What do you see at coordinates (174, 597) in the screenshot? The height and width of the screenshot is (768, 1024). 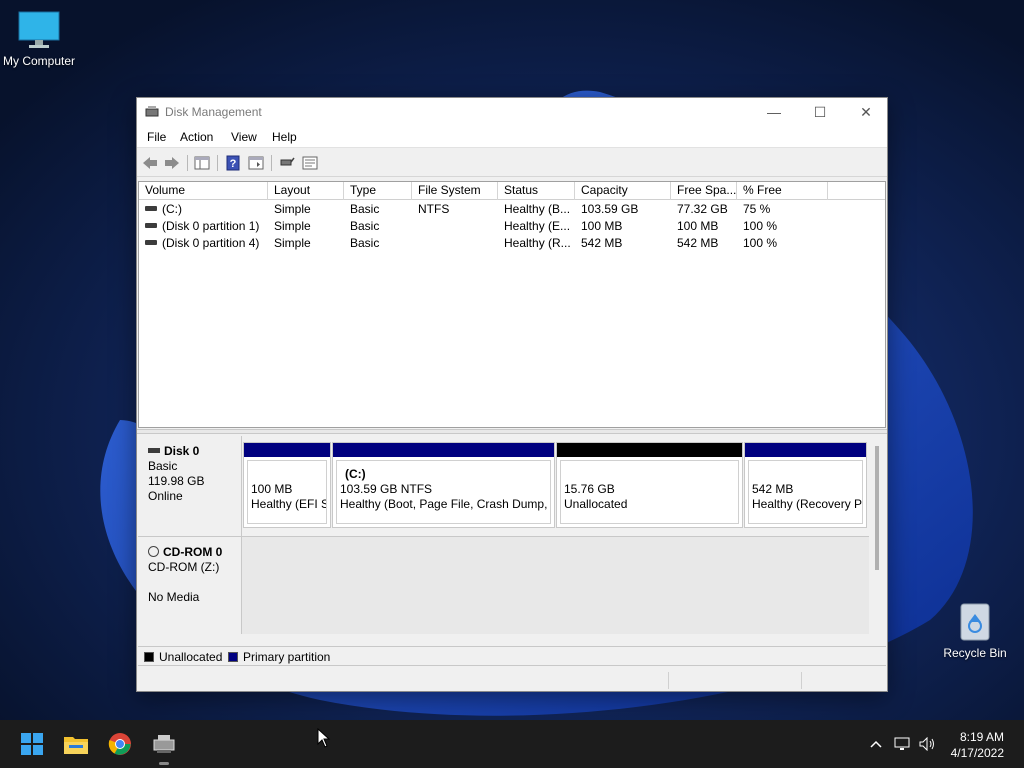 I see `cdrom-media: No Media` at bounding box center [174, 597].